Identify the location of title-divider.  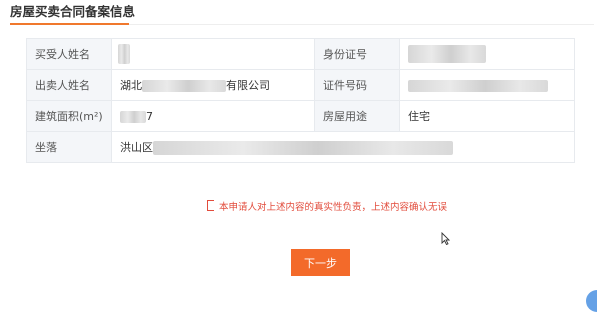
(361, 24).